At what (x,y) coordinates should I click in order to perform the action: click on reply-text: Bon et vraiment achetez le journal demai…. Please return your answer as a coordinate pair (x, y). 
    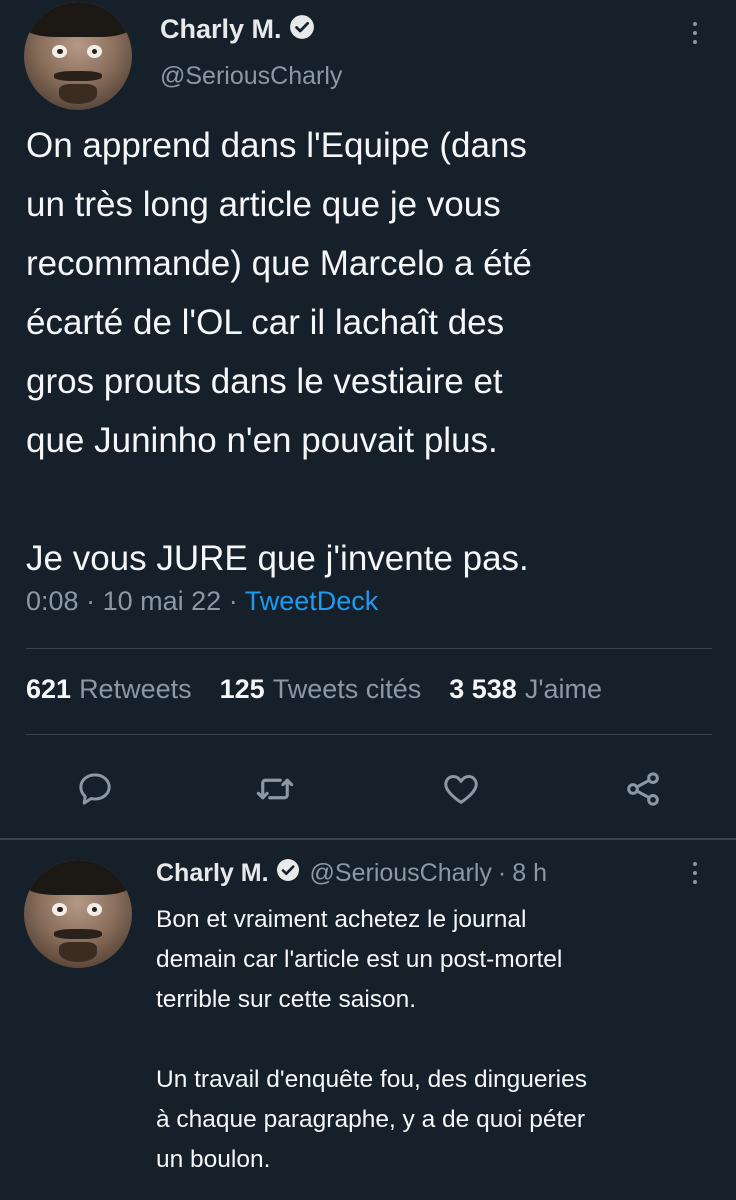
    Looking at the image, I should click on (371, 1039).